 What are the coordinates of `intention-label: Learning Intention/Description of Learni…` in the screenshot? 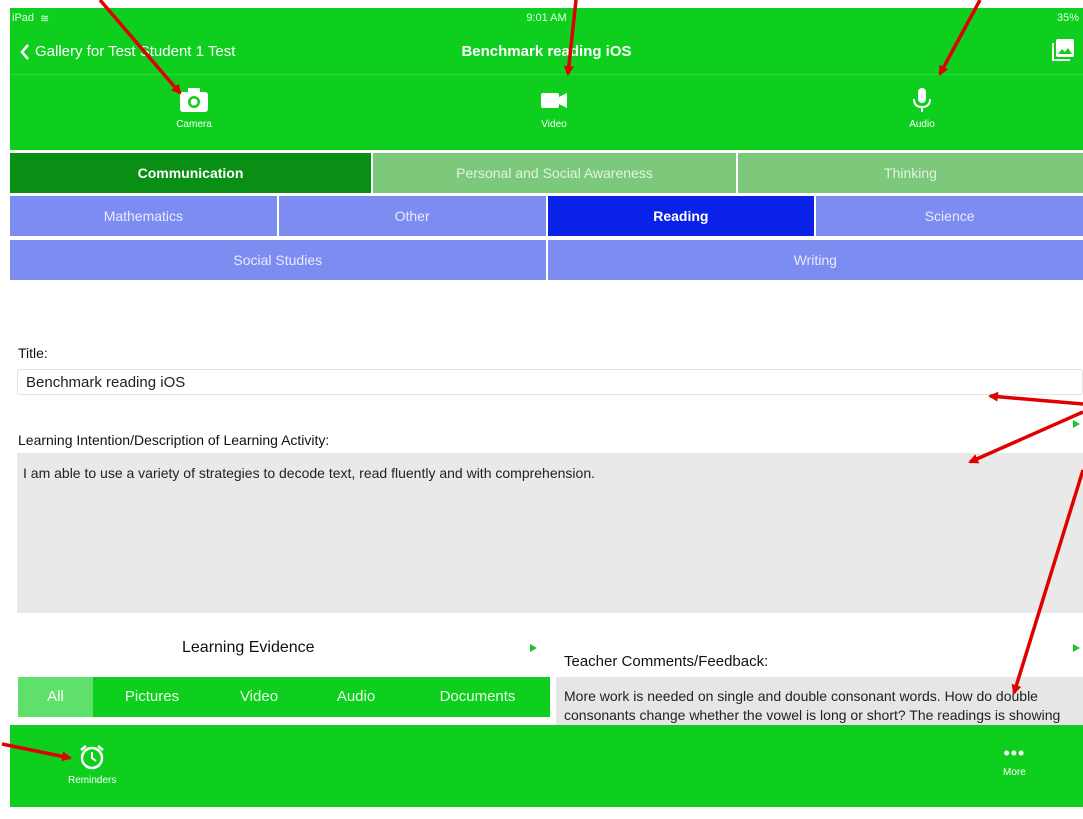 It's located at (174, 440).